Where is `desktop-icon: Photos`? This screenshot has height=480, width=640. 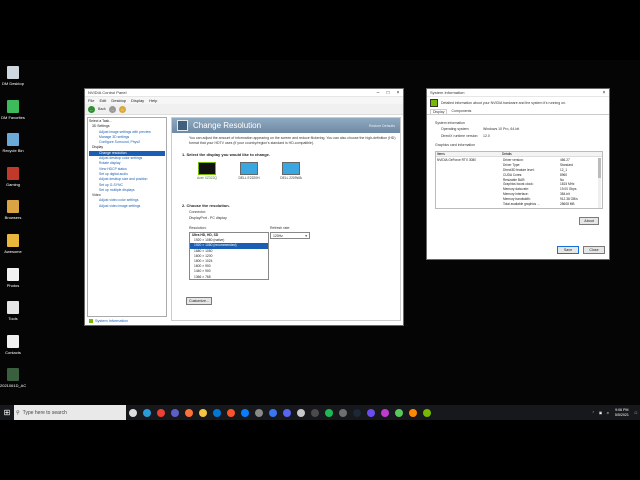 desktop-icon: Photos is located at coordinates (13, 277).